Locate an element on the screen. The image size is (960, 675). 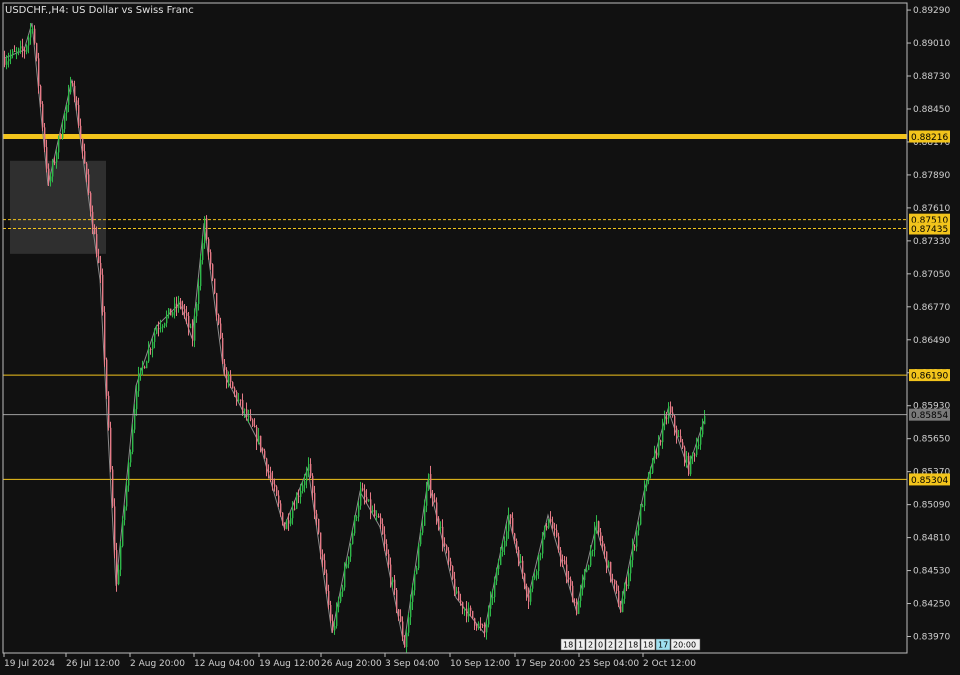
time-markers-layer: 18 1 2 0 2 2 18 18 17 20:00 is located at coordinates (630, 644).